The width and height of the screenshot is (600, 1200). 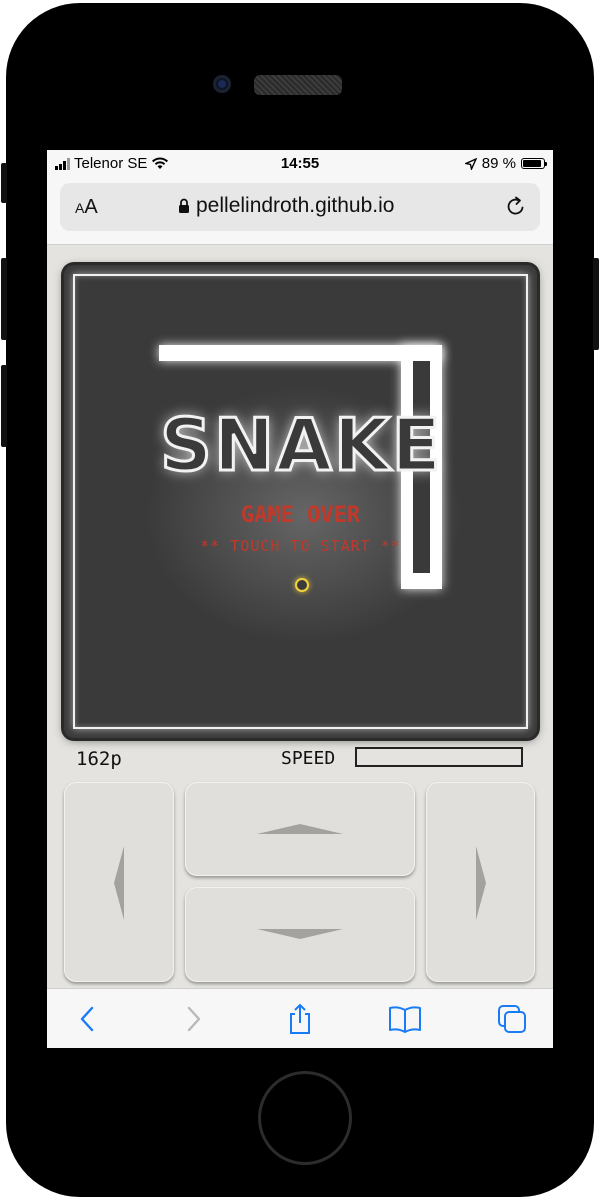 What do you see at coordinates (300, 515) in the screenshot?
I see `game-over-text: GAME OVER` at bounding box center [300, 515].